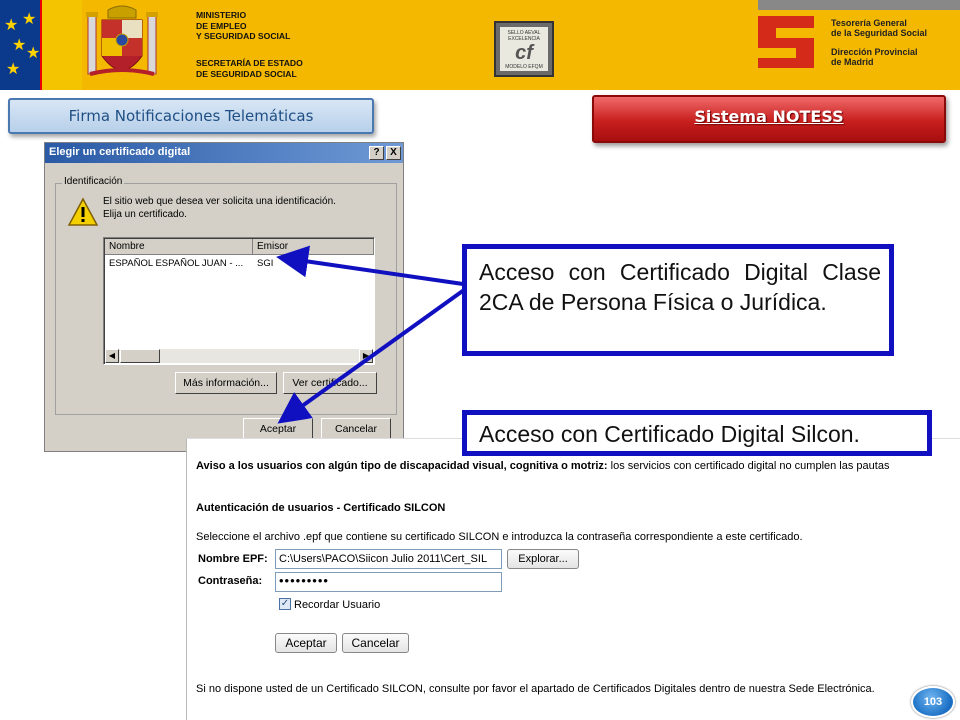 The height and width of the screenshot is (720, 960). I want to click on eu-flag-logo: ★ ★ ★ ★ ★, so click(20, 45).